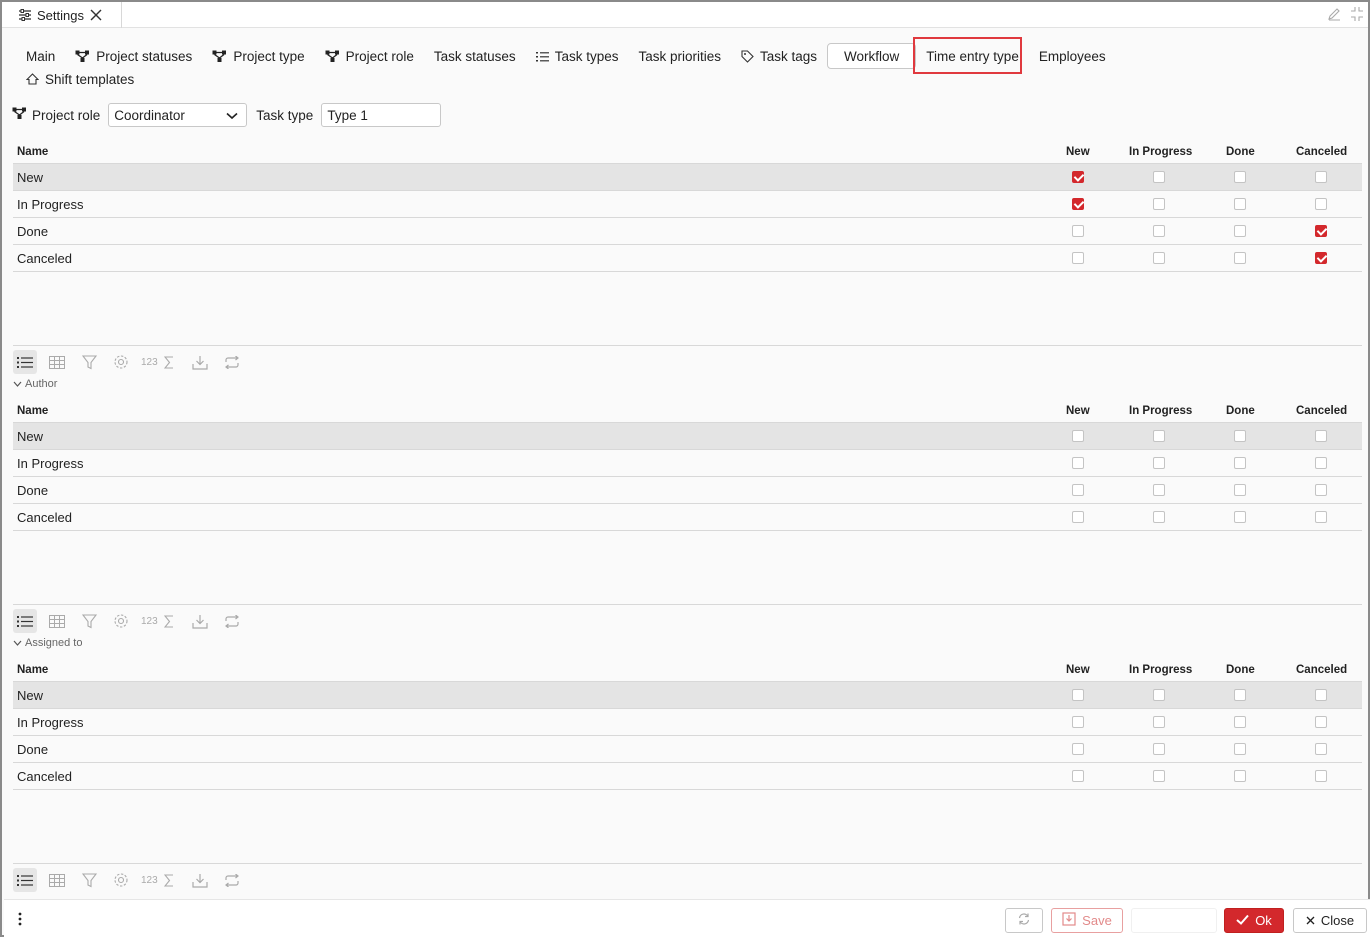 This screenshot has width=1370, height=937. What do you see at coordinates (1330, 920) in the screenshot?
I see `close-button: Close` at bounding box center [1330, 920].